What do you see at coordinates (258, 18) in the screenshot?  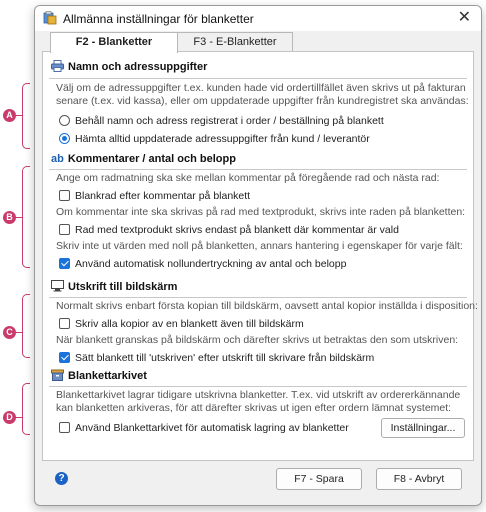 I see `title-bar: Allmänna inställningar för blanketter ✕` at bounding box center [258, 18].